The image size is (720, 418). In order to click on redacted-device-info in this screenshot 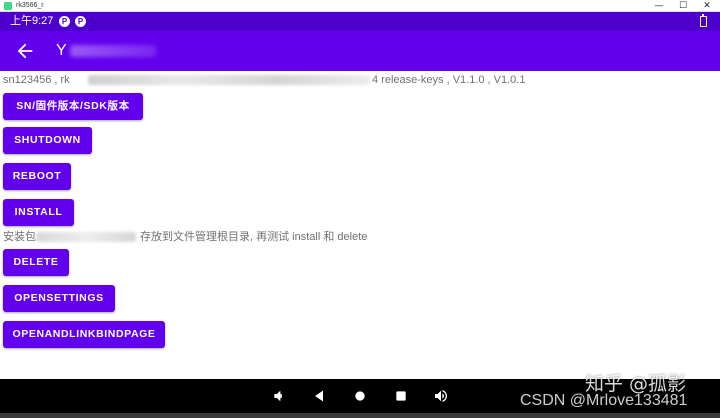, I will do `click(229, 80)`.